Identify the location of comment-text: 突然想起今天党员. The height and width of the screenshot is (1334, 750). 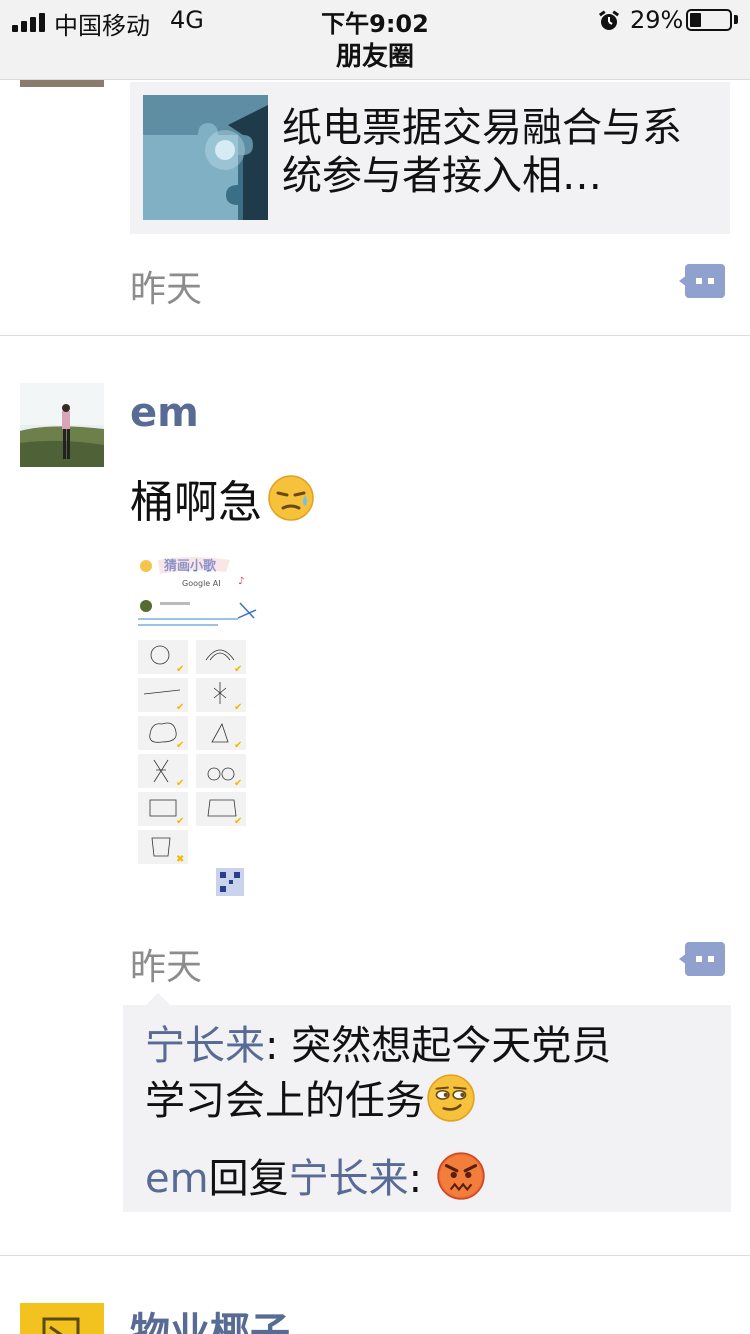
(451, 1046).